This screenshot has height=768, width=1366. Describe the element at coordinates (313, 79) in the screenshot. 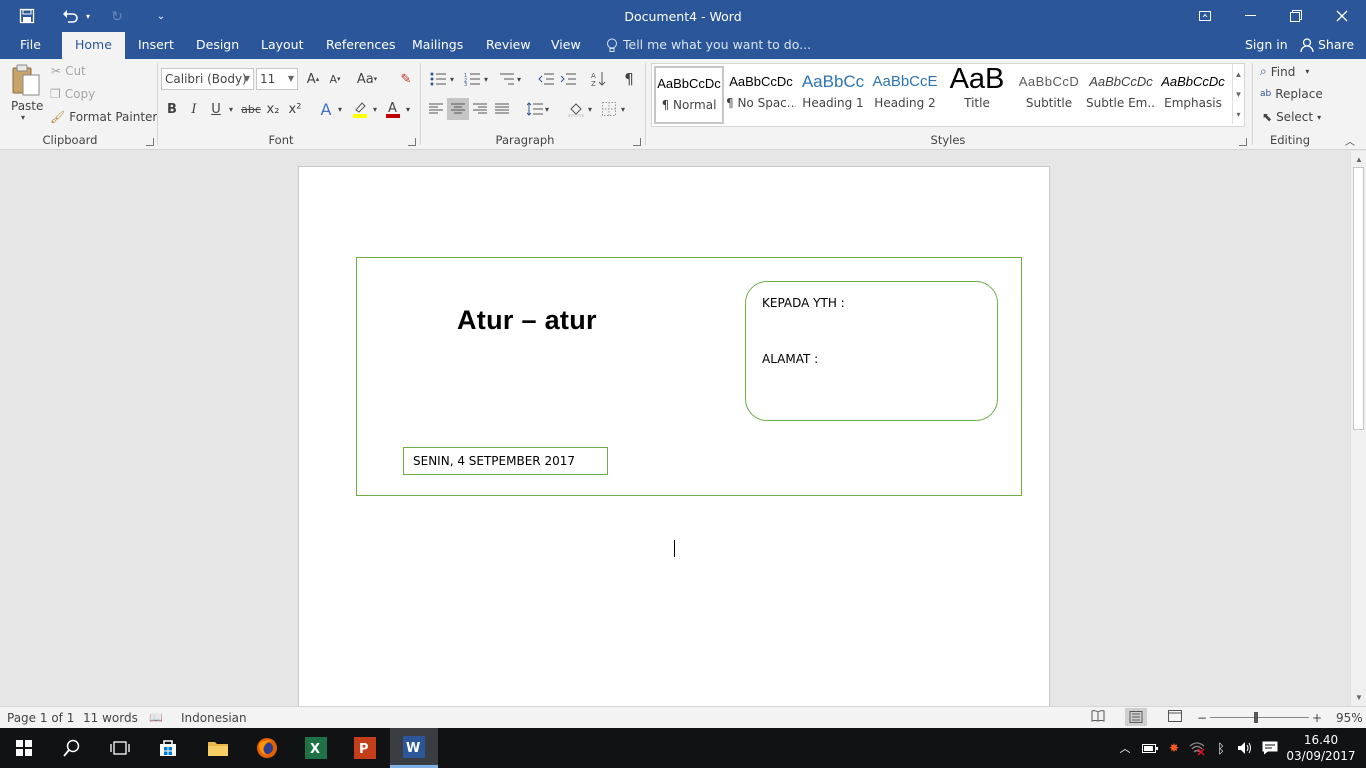

I see `grow-font-icon: A ▴` at that location.